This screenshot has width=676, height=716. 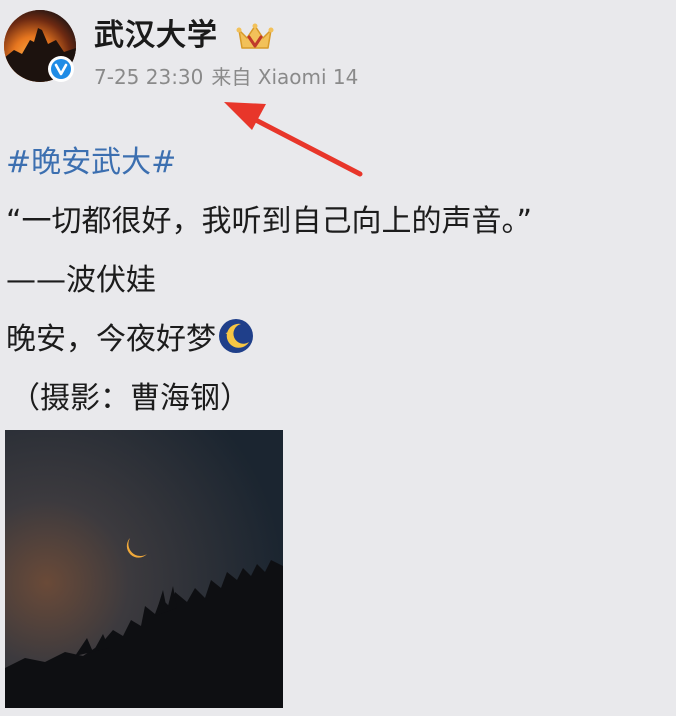 I want to click on moon-stars-emoji, so click(x=236, y=336).